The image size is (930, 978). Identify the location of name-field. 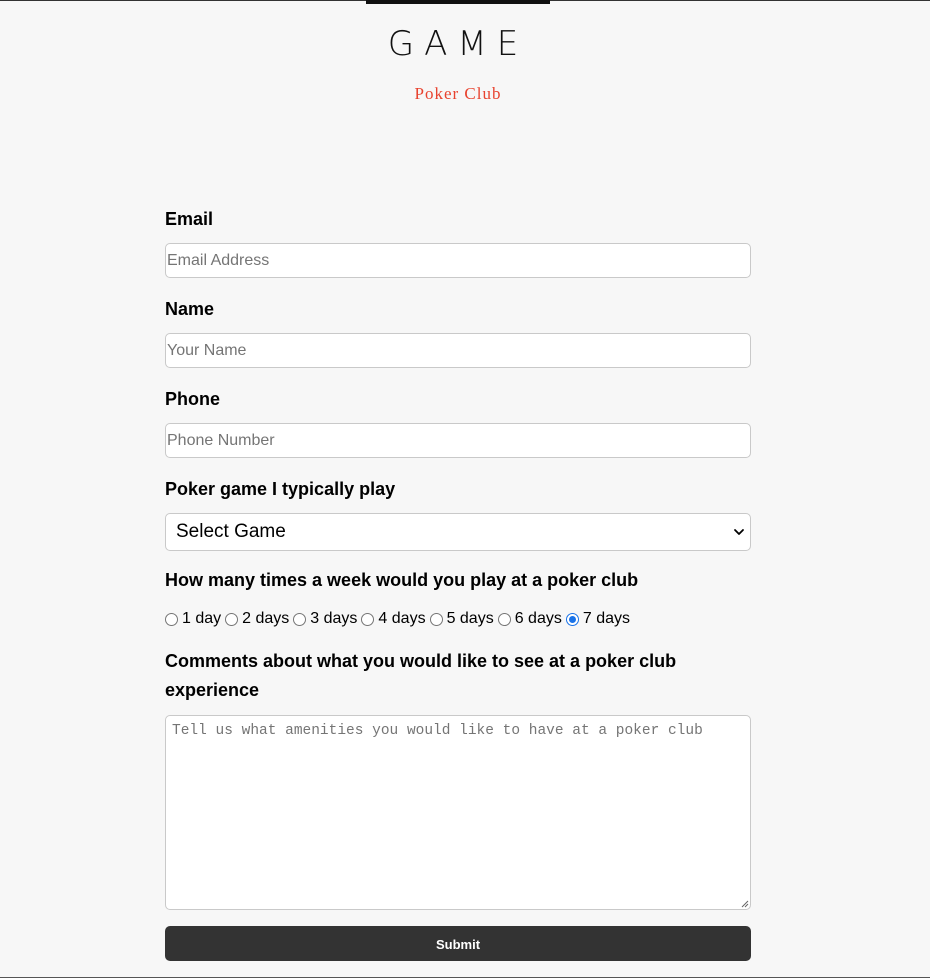
(458, 350).